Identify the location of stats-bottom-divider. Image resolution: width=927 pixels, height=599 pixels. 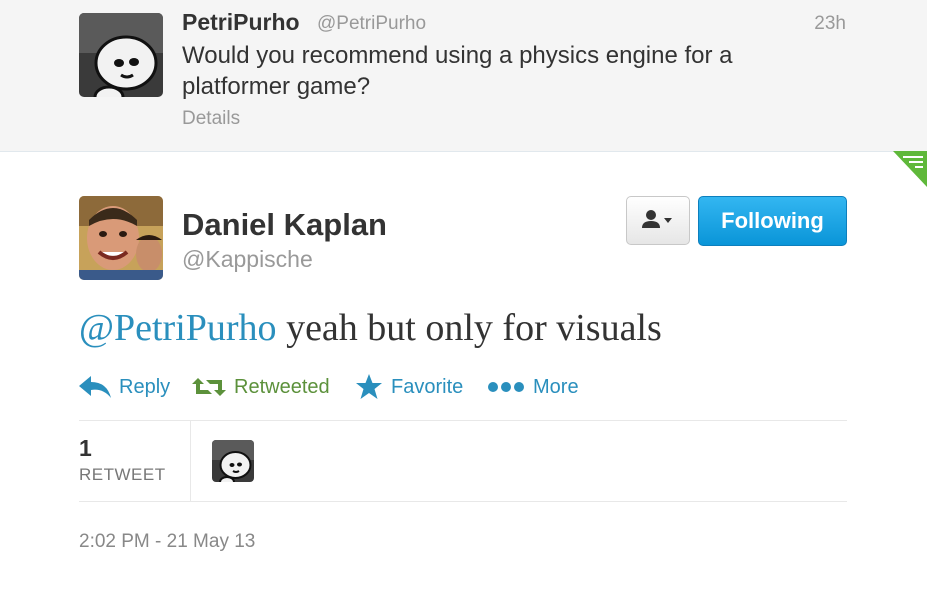
(463, 501).